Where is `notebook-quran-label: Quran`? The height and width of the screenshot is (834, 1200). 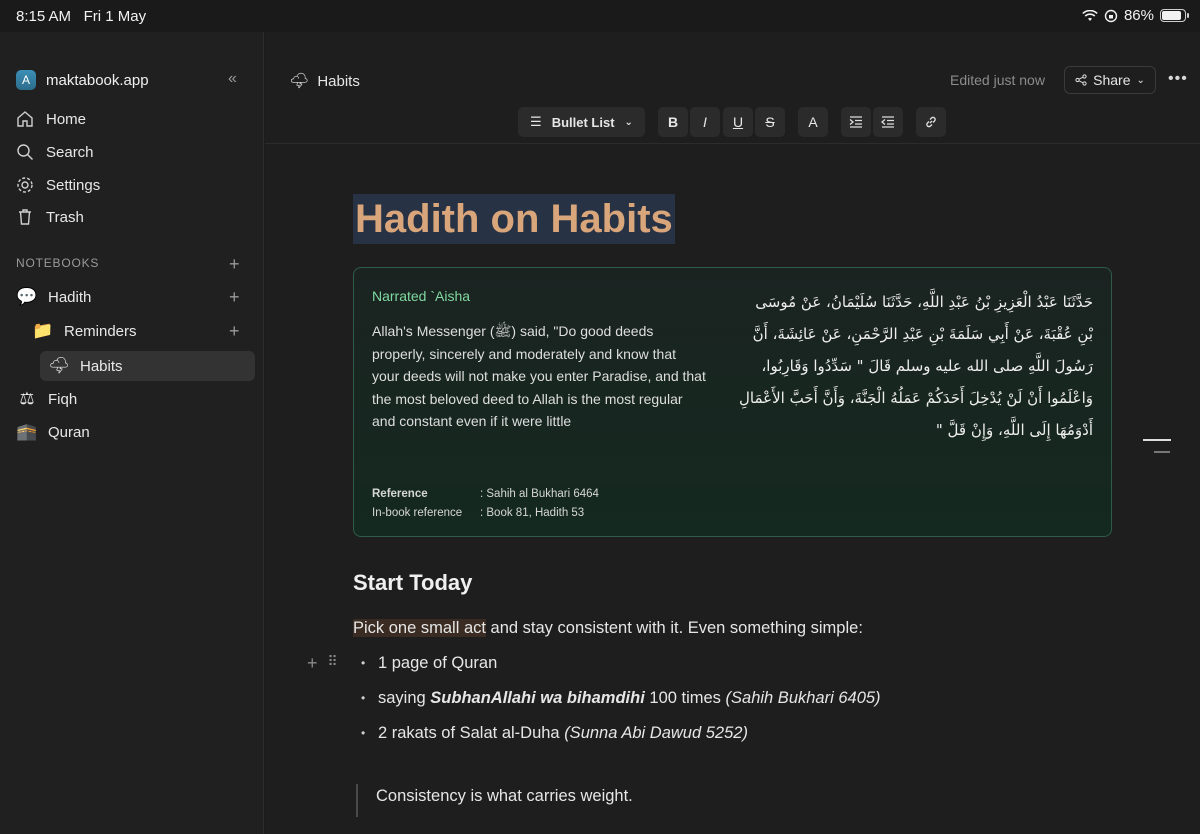 notebook-quran-label: Quran is located at coordinates (69, 432).